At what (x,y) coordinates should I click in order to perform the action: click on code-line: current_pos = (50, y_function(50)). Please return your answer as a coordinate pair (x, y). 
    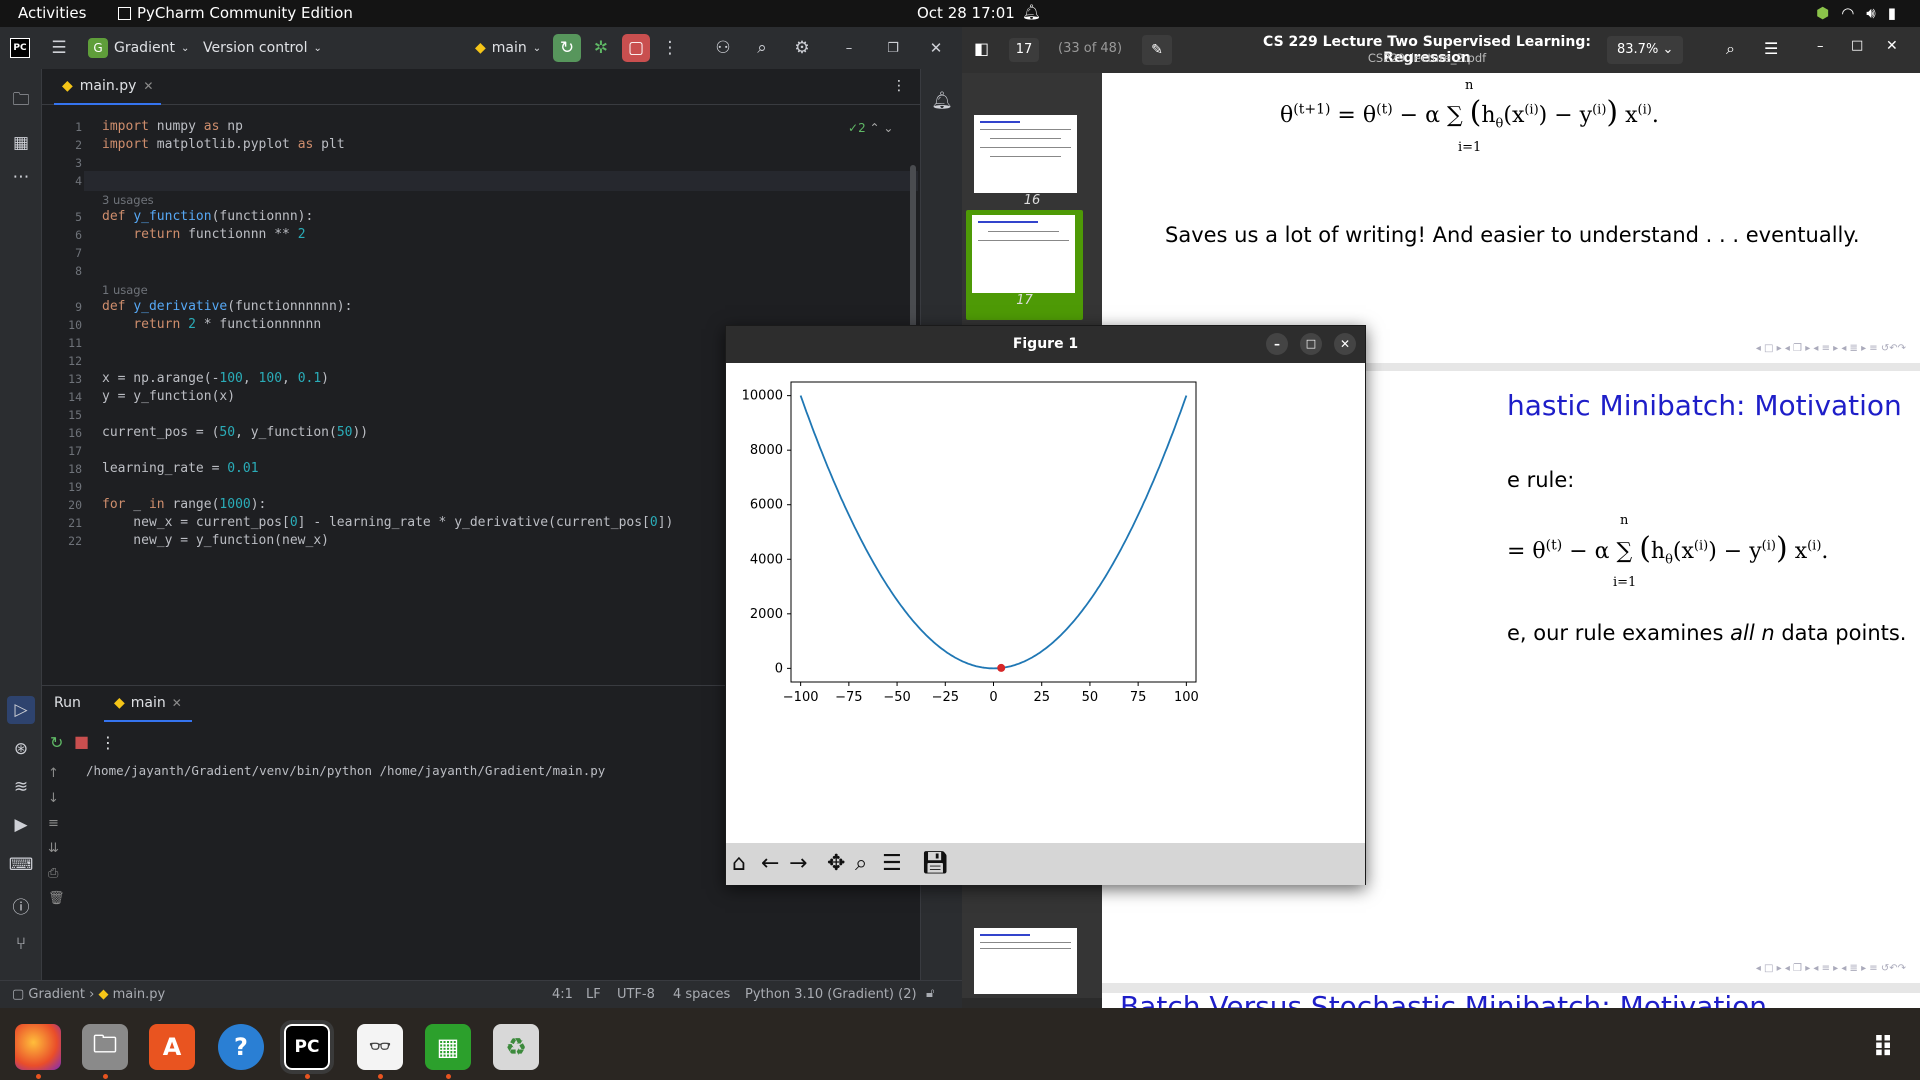
    Looking at the image, I should click on (235, 432).